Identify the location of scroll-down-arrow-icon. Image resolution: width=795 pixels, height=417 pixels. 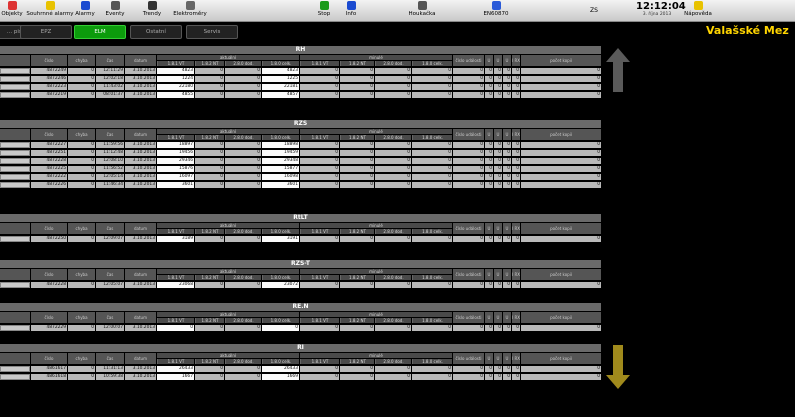
(618, 367).